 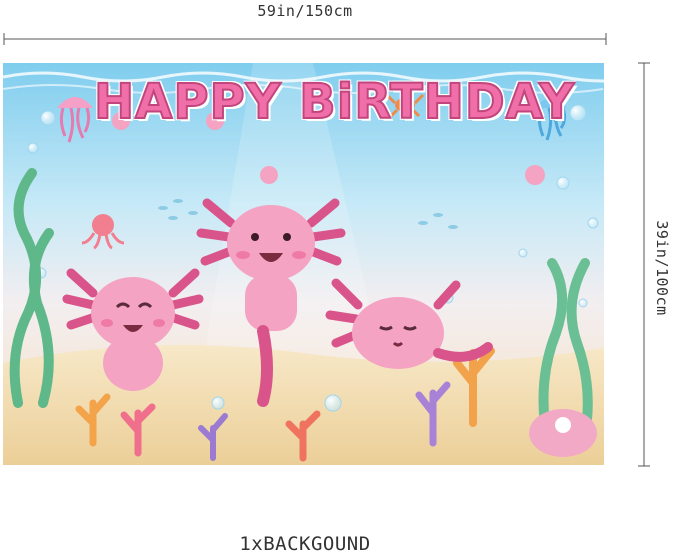 What do you see at coordinates (305, 544) in the screenshot?
I see `product-caption: 1xBACKGOUND` at bounding box center [305, 544].